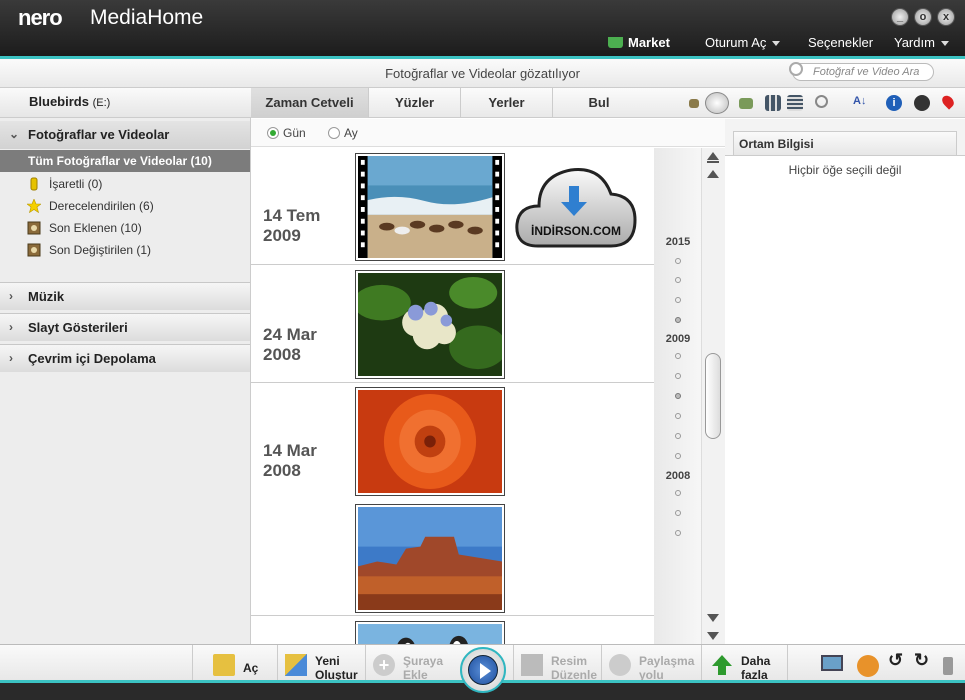 This screenshot has width=965, height=700. What do you see at coordinates (84, 228) in the screenshot?
I see `sidebar-item-recently-added: Son Eklenen (10)` at bounding box center [84, 228].